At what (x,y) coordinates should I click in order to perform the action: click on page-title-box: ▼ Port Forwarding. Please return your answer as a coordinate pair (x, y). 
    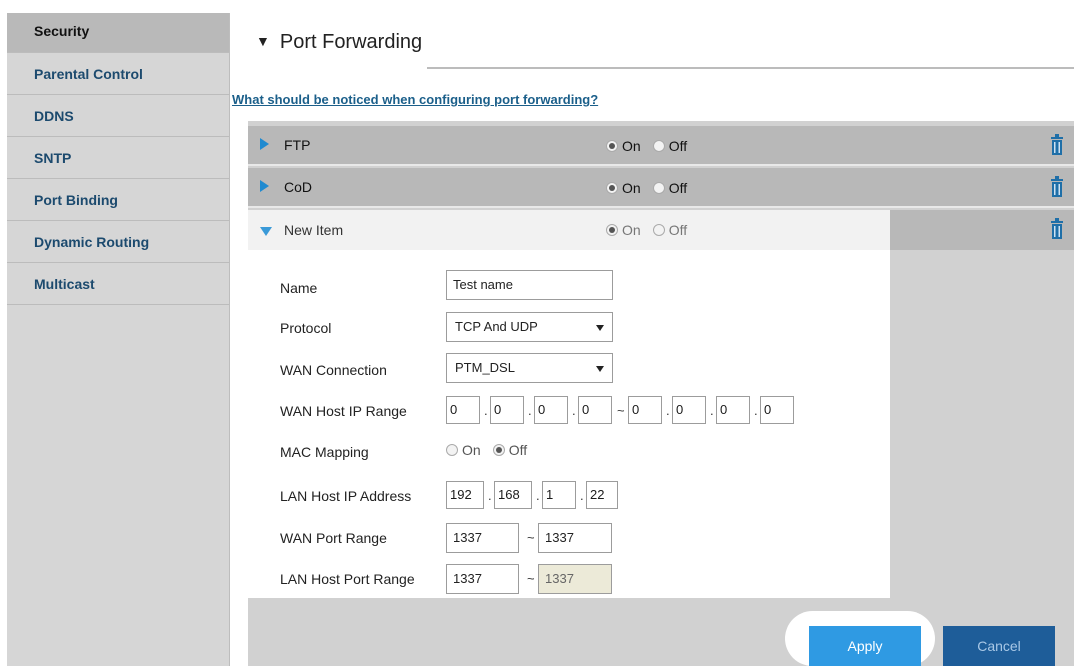
    Looking at the image, I should click on (330, 40).